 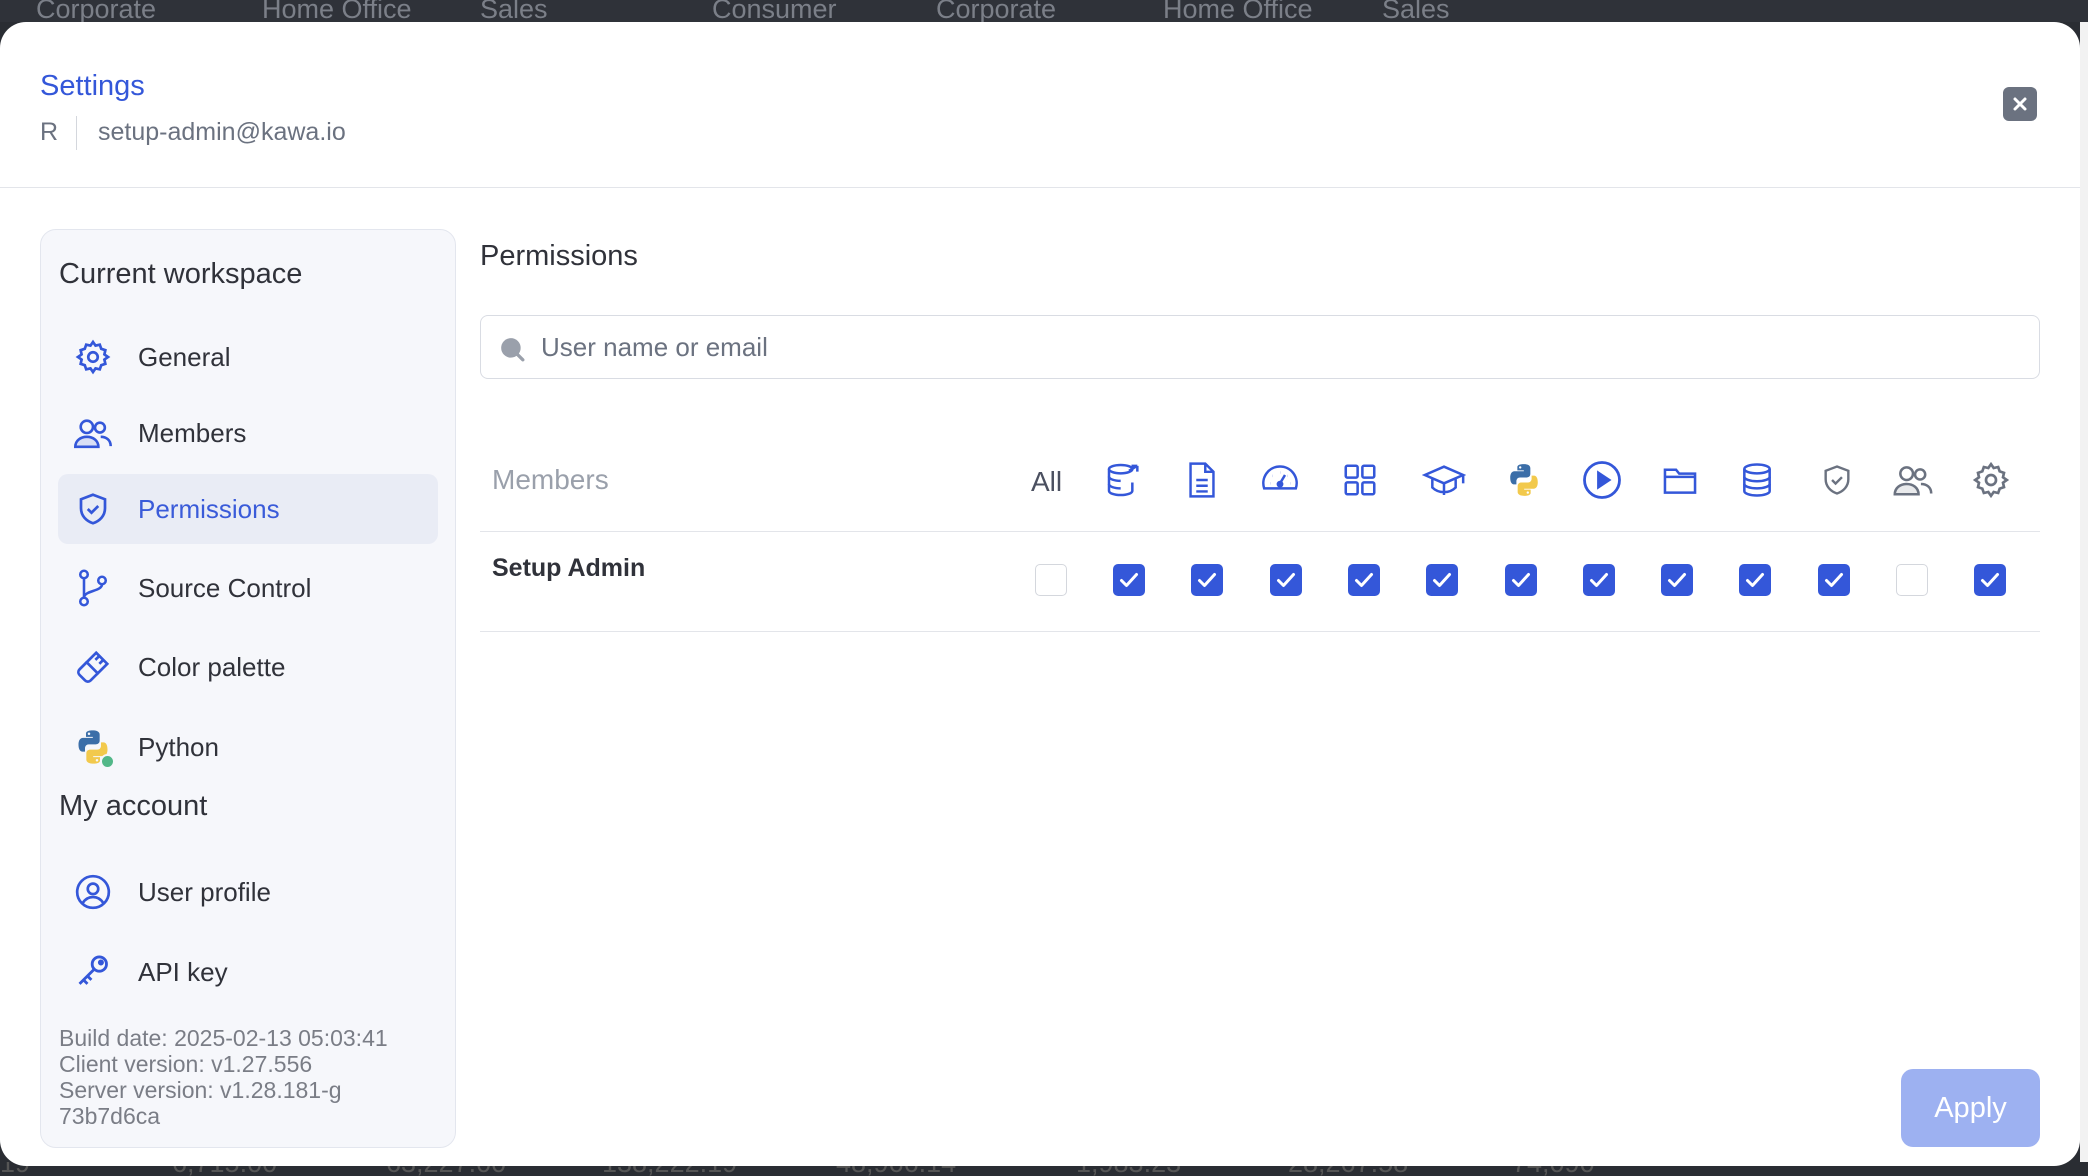 What do you see at coordinates (1444, 480) in the screenshot?
I see `graduation-cap-icon` at bounding box center [1444, 480].